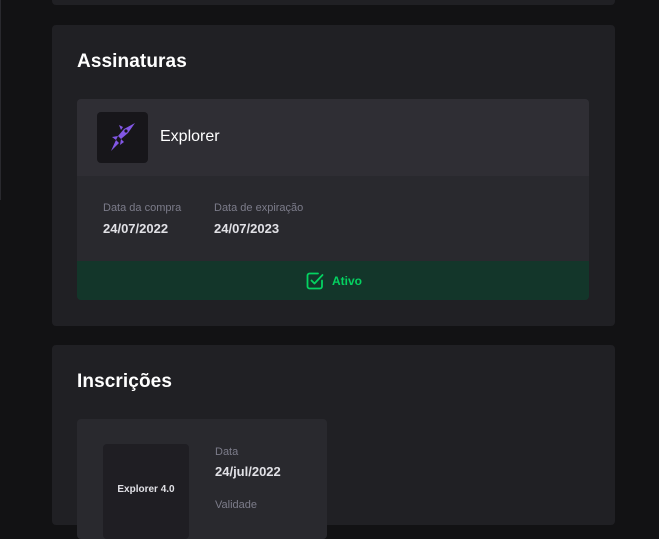 Image resolution: width=659 pixels, height=539 pixels. What do you see at coordinates (333, 137) in the screenshot?
I see `subscription-header: Explorer` at bounding box center [333, 137].